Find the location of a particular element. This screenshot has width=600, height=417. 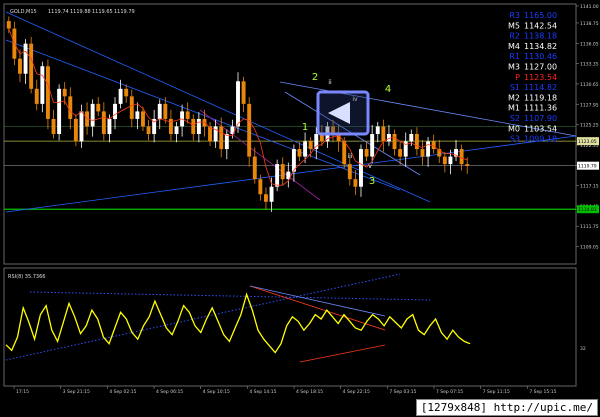

price-tick-label: 1127.95 is located at coordinates (589, 105).